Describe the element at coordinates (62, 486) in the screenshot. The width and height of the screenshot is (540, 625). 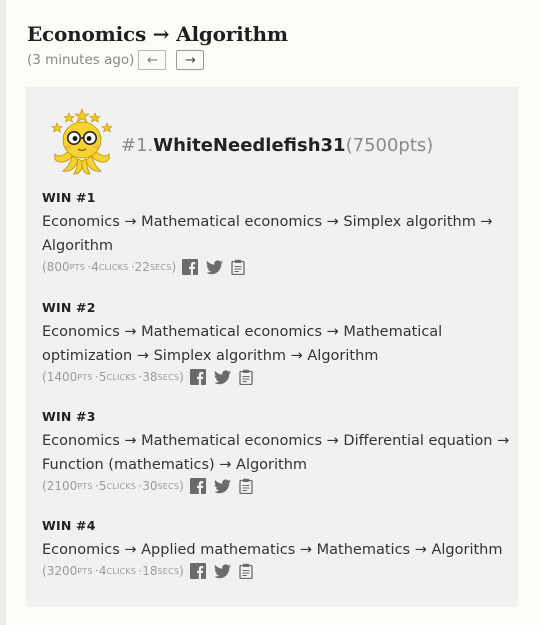
I see `win-points: 2100` at that location.